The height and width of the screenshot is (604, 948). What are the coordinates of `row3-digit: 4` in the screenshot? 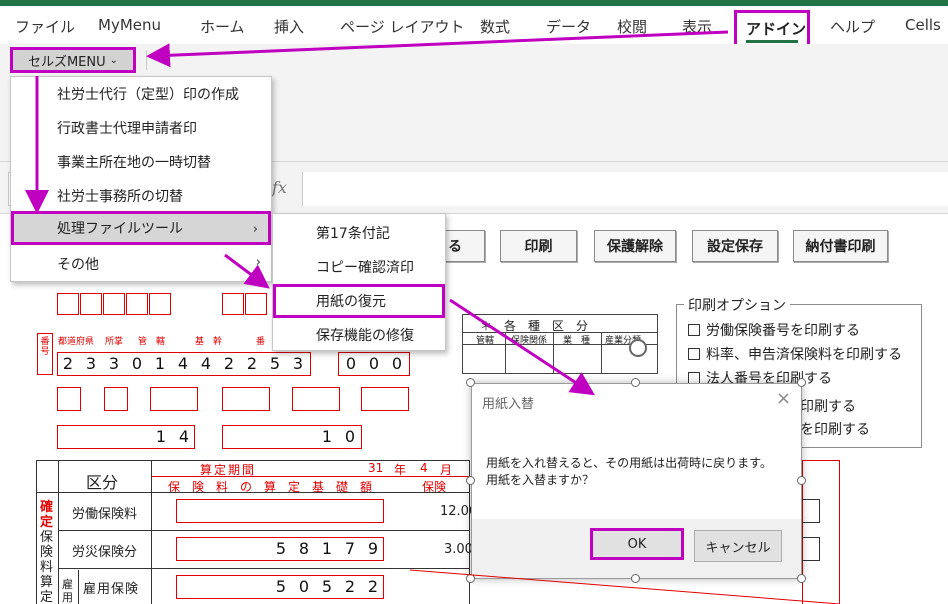 It's located at (184, 436).